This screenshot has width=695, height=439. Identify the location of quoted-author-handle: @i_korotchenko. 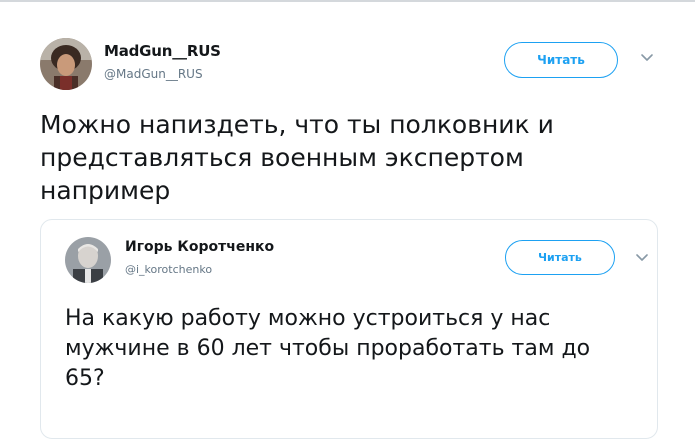
(168, 269).